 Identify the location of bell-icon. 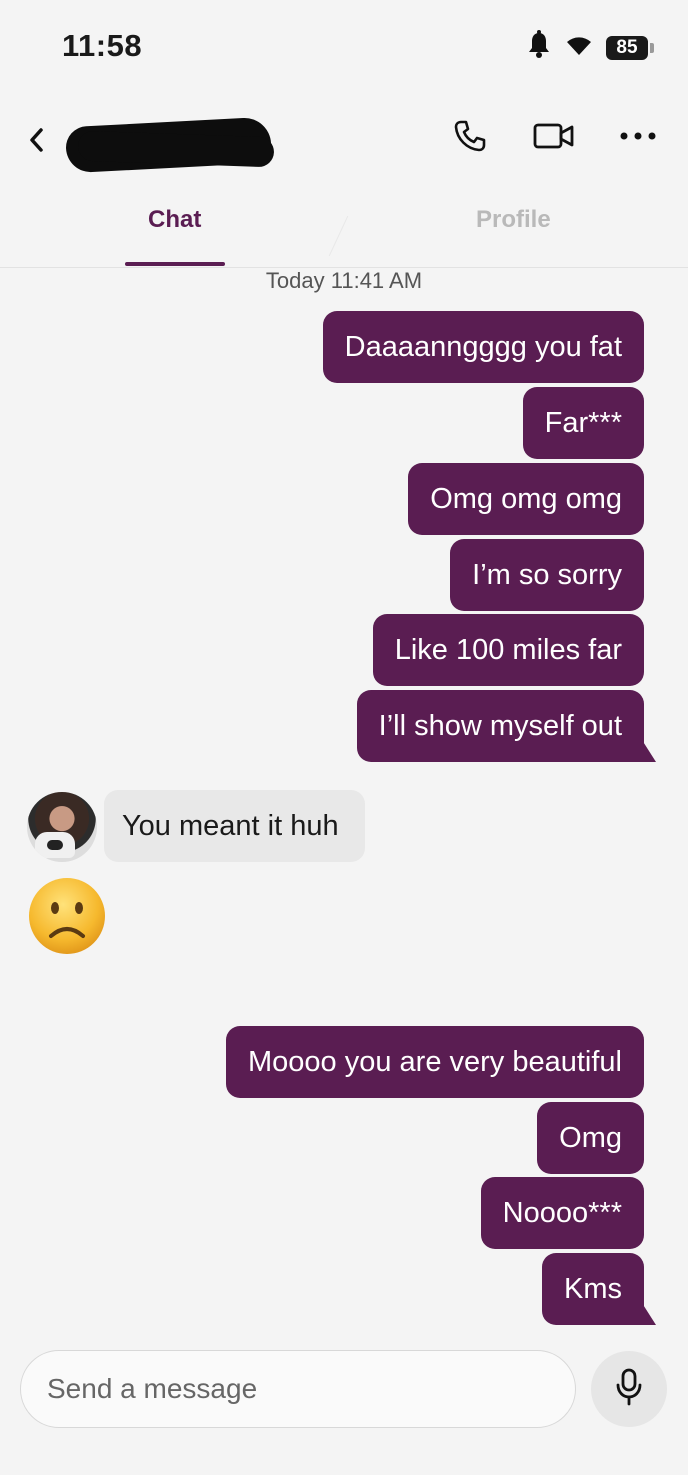
(539, 47).